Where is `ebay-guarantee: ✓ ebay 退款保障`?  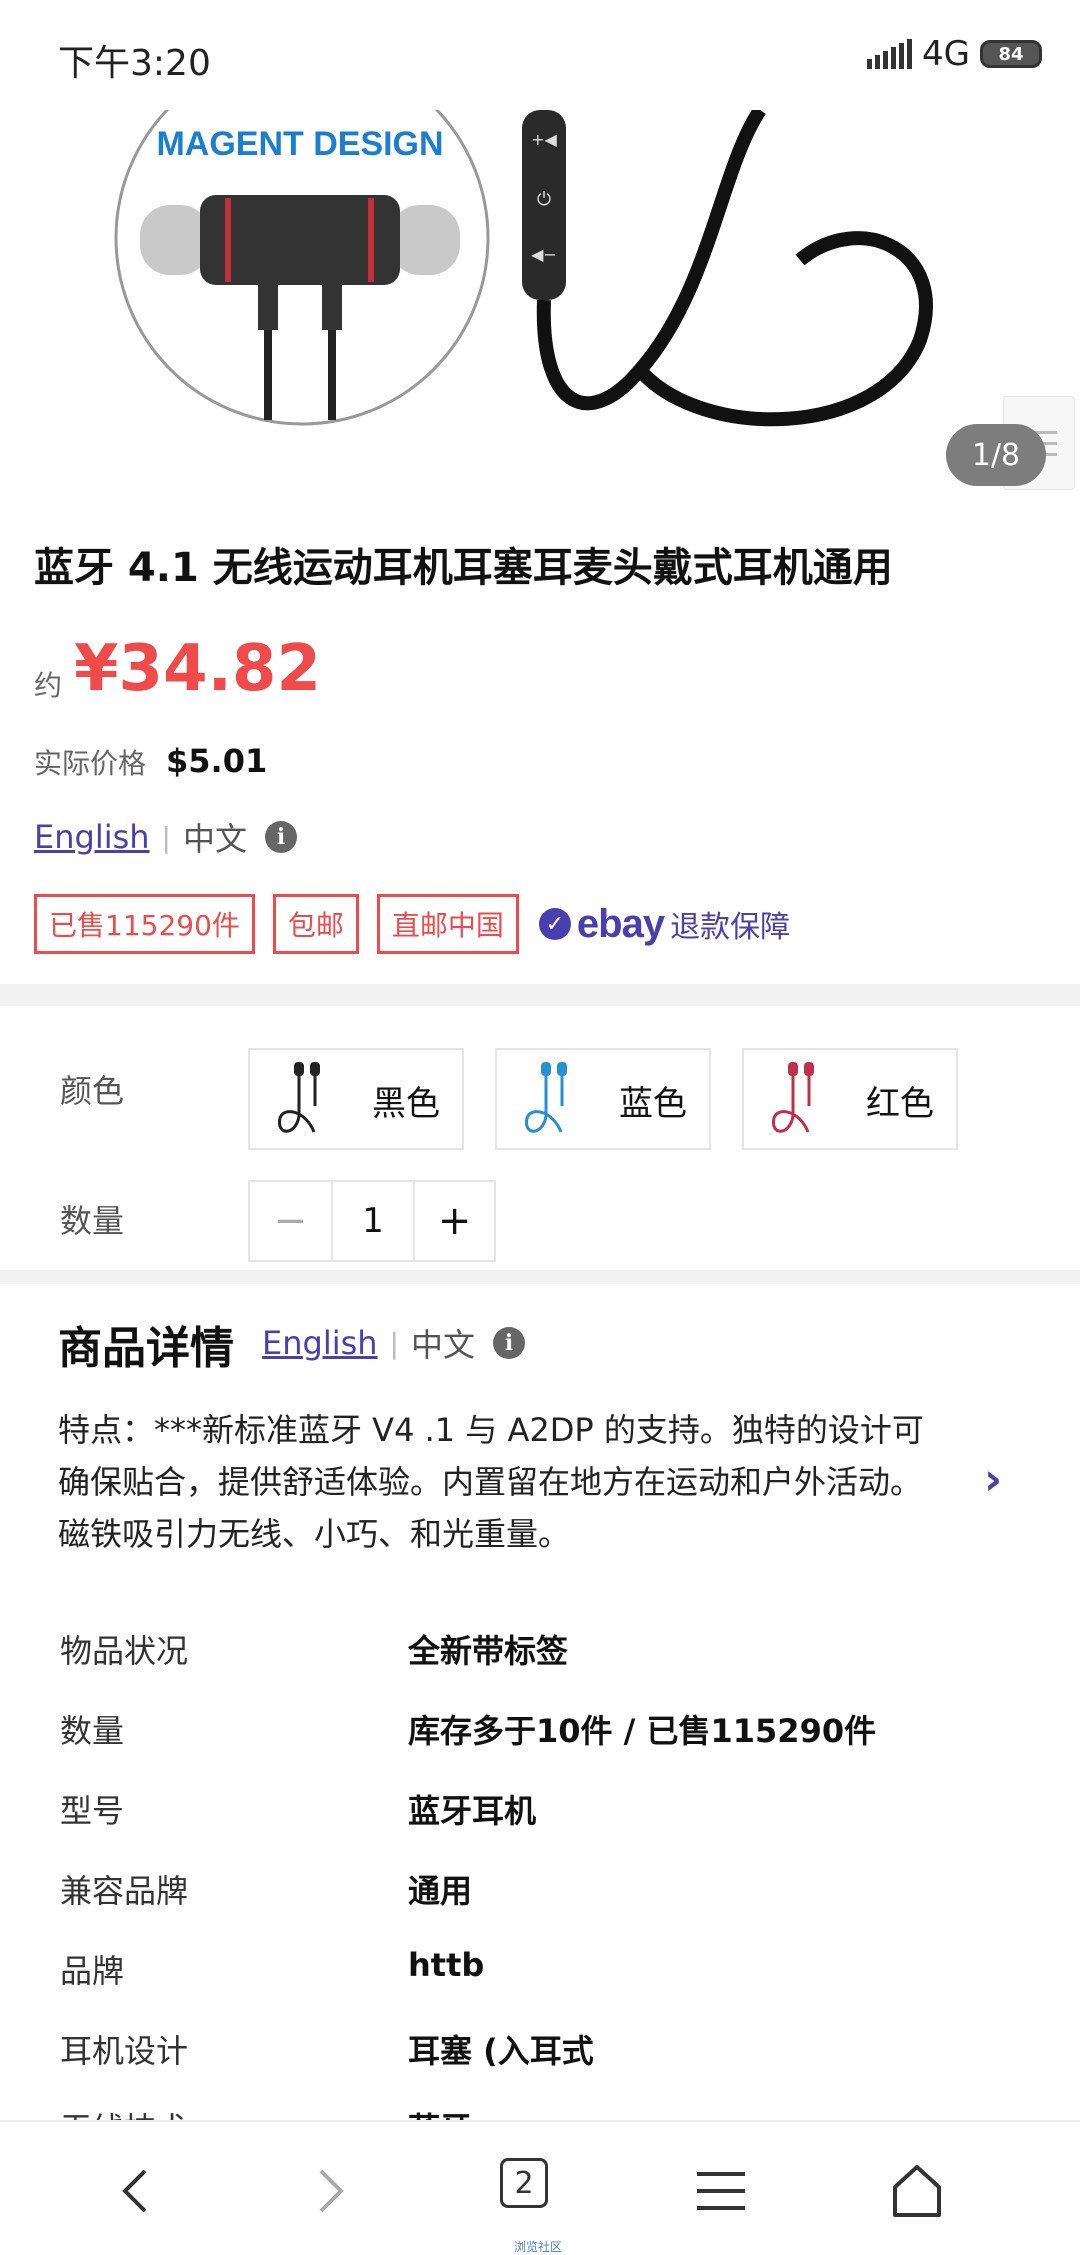 ebay-guarantee: ✓ ebay 退款保障 is located at coordinates (664, 924).